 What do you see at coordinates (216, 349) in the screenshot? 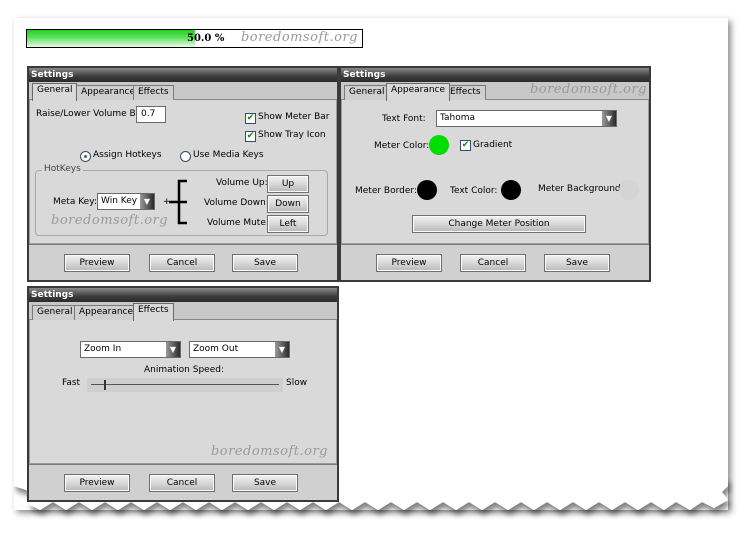
I see `hide-effect-value: Zoom Out` at bounding box center [216, 349].